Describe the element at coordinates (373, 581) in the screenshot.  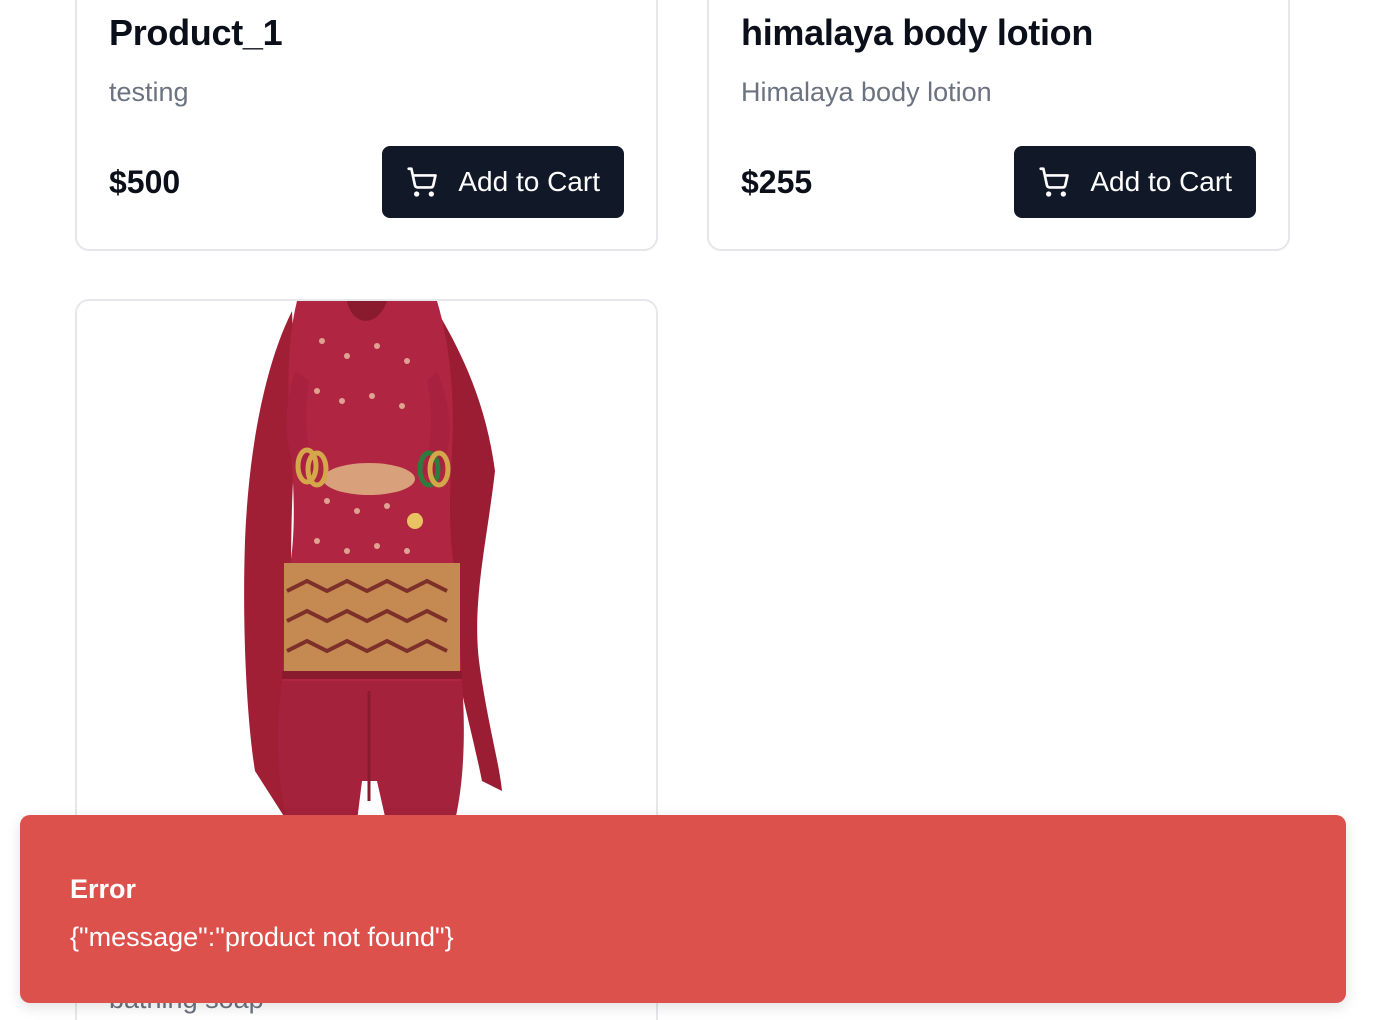
I see `salwar-suit-illustration` at that location.